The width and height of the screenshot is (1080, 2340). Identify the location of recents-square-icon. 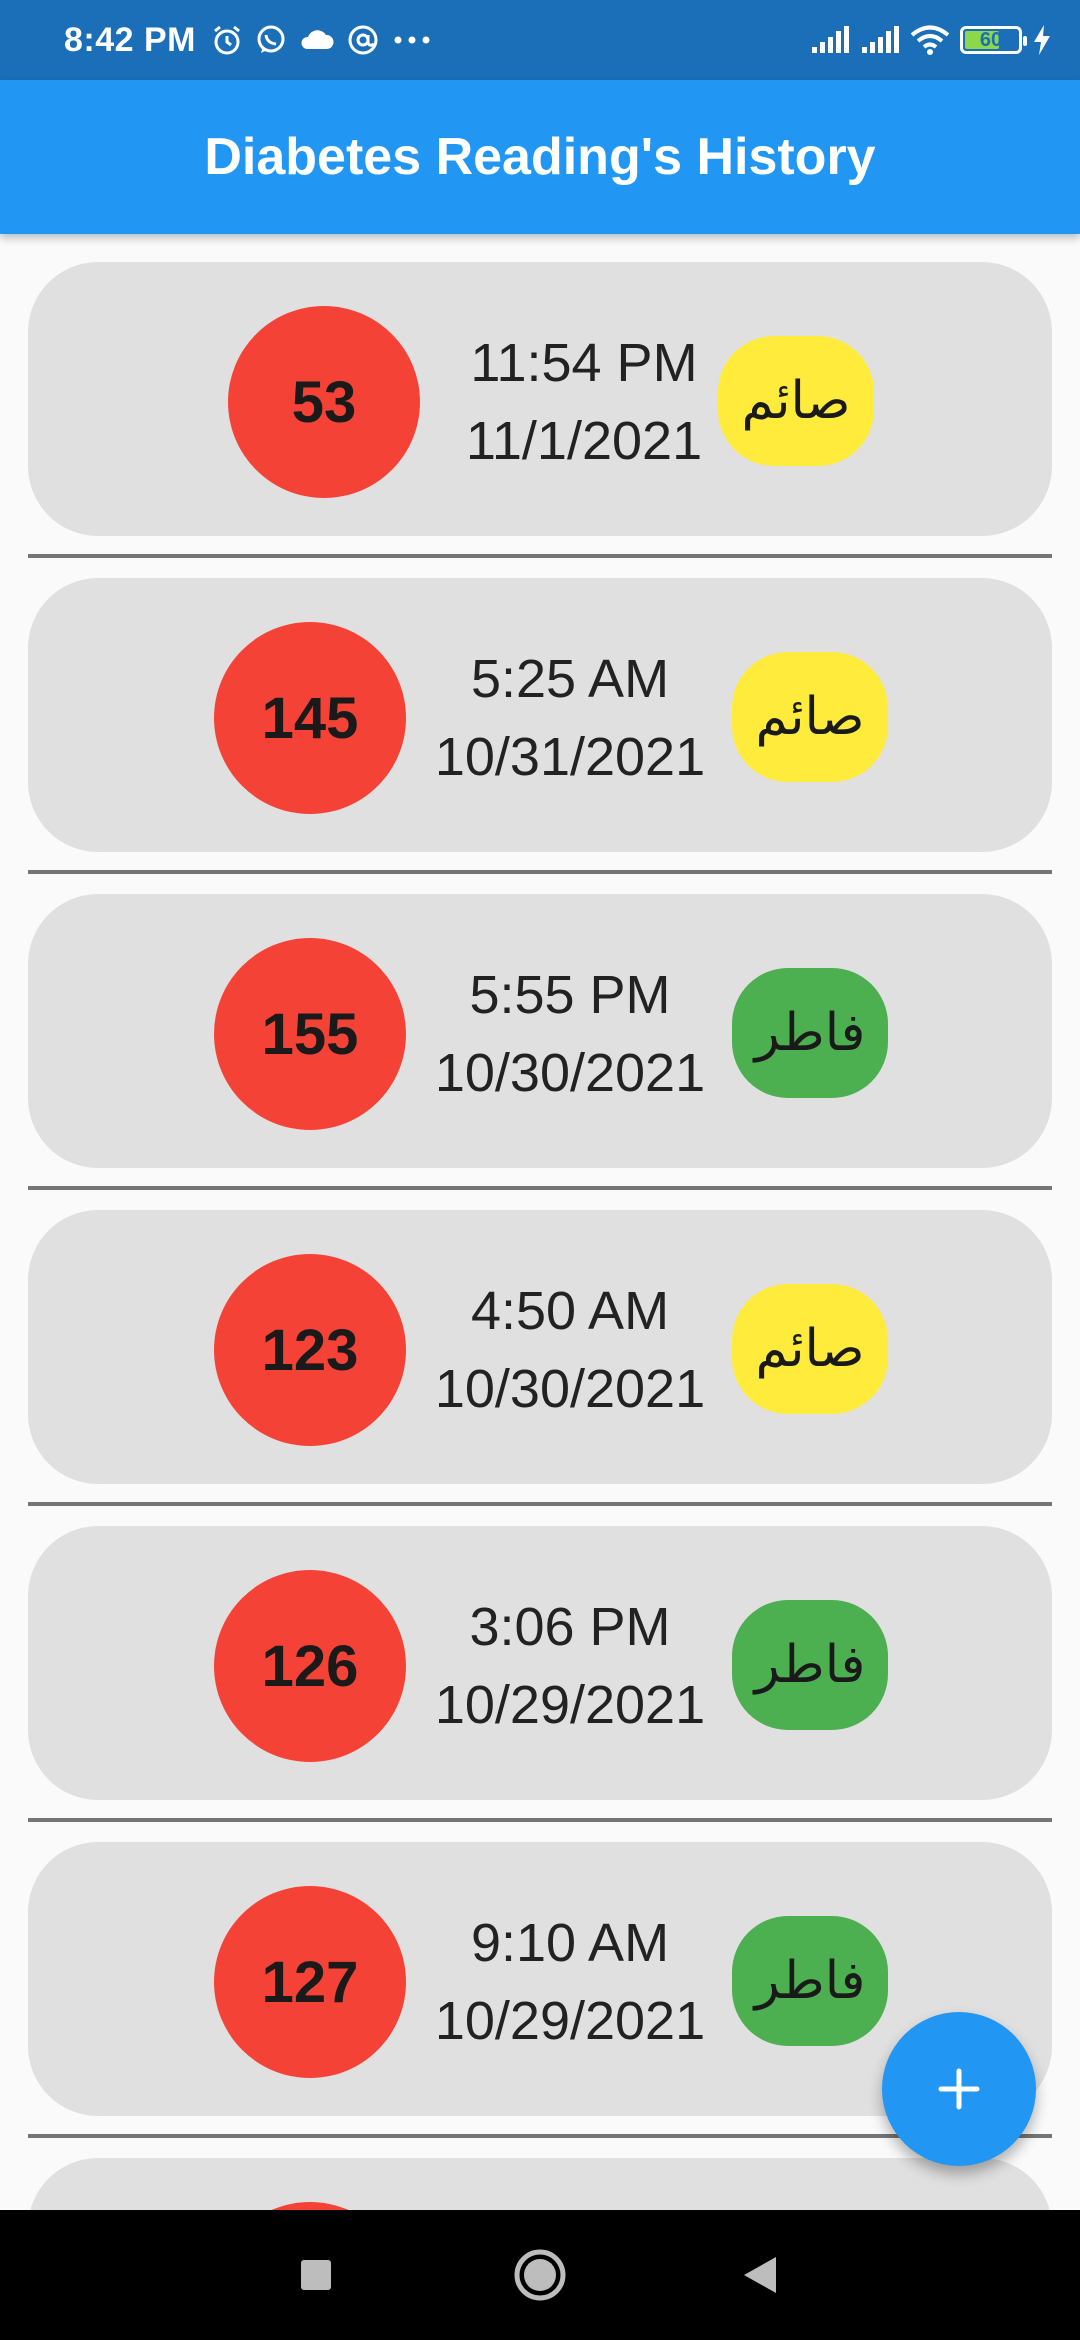
(316, 2275).